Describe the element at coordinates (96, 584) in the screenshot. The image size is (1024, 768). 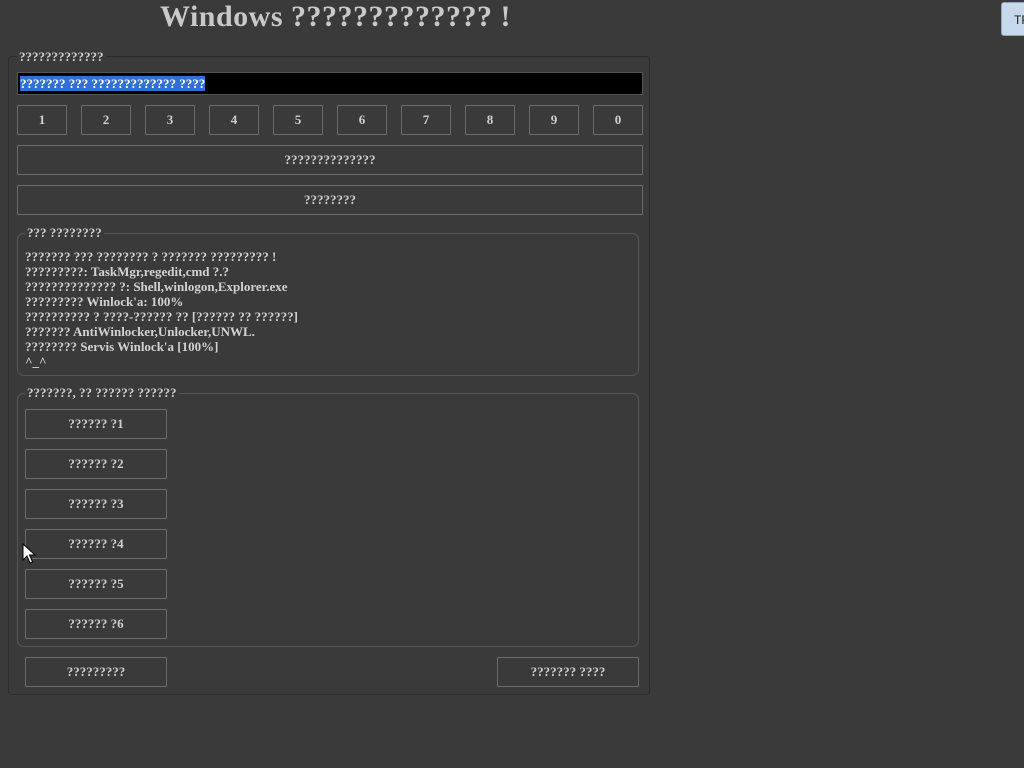
I see `option-button-5: ?????? ?5` at that location.